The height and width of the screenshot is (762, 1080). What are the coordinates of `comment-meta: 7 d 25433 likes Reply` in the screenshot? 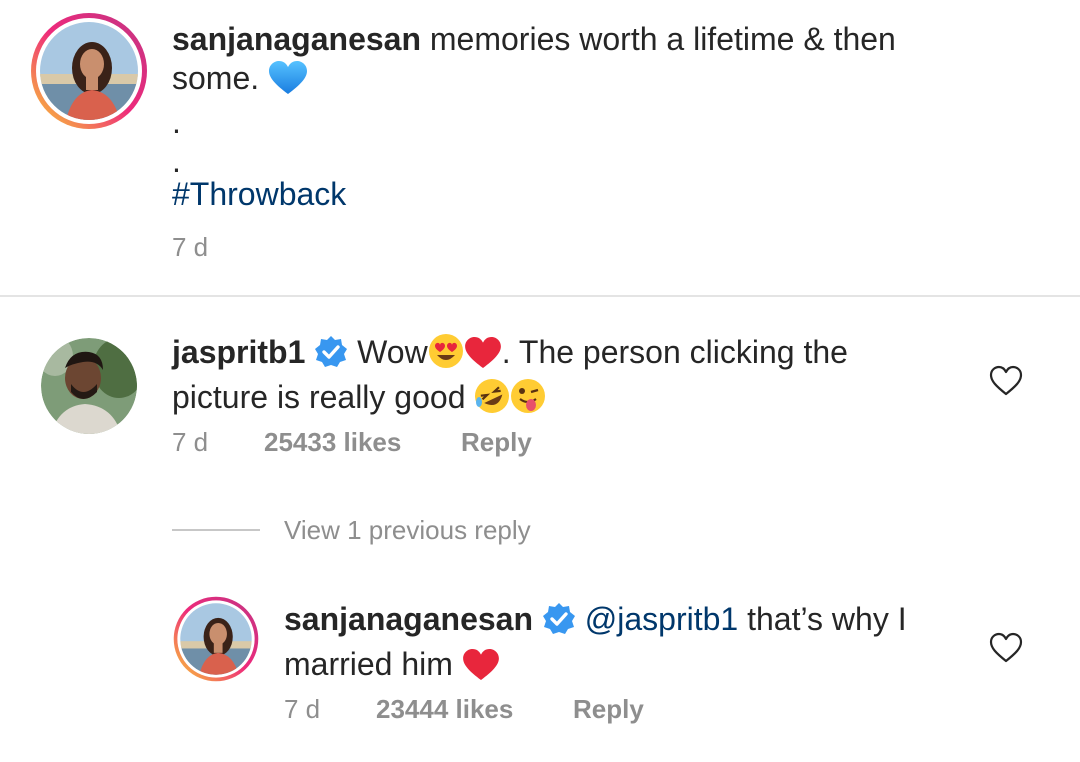 It's located at (352, 442).